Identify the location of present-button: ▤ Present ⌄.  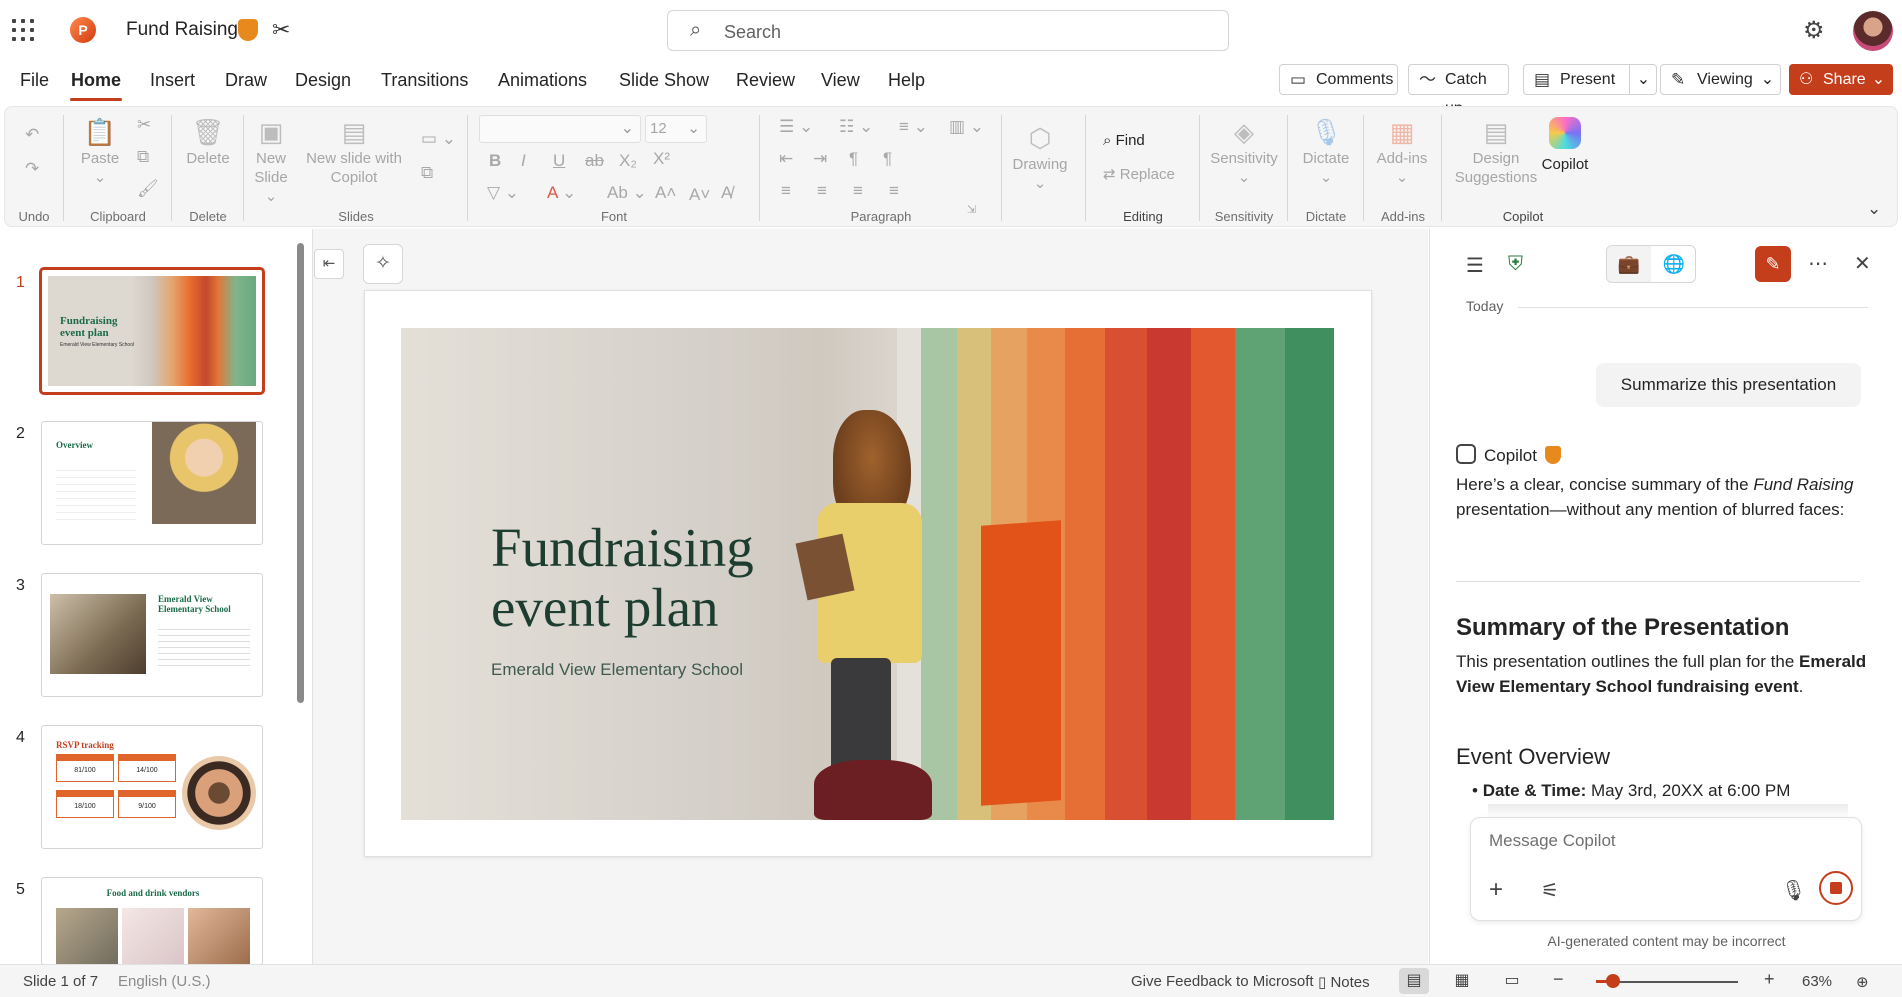
(1590, 79).